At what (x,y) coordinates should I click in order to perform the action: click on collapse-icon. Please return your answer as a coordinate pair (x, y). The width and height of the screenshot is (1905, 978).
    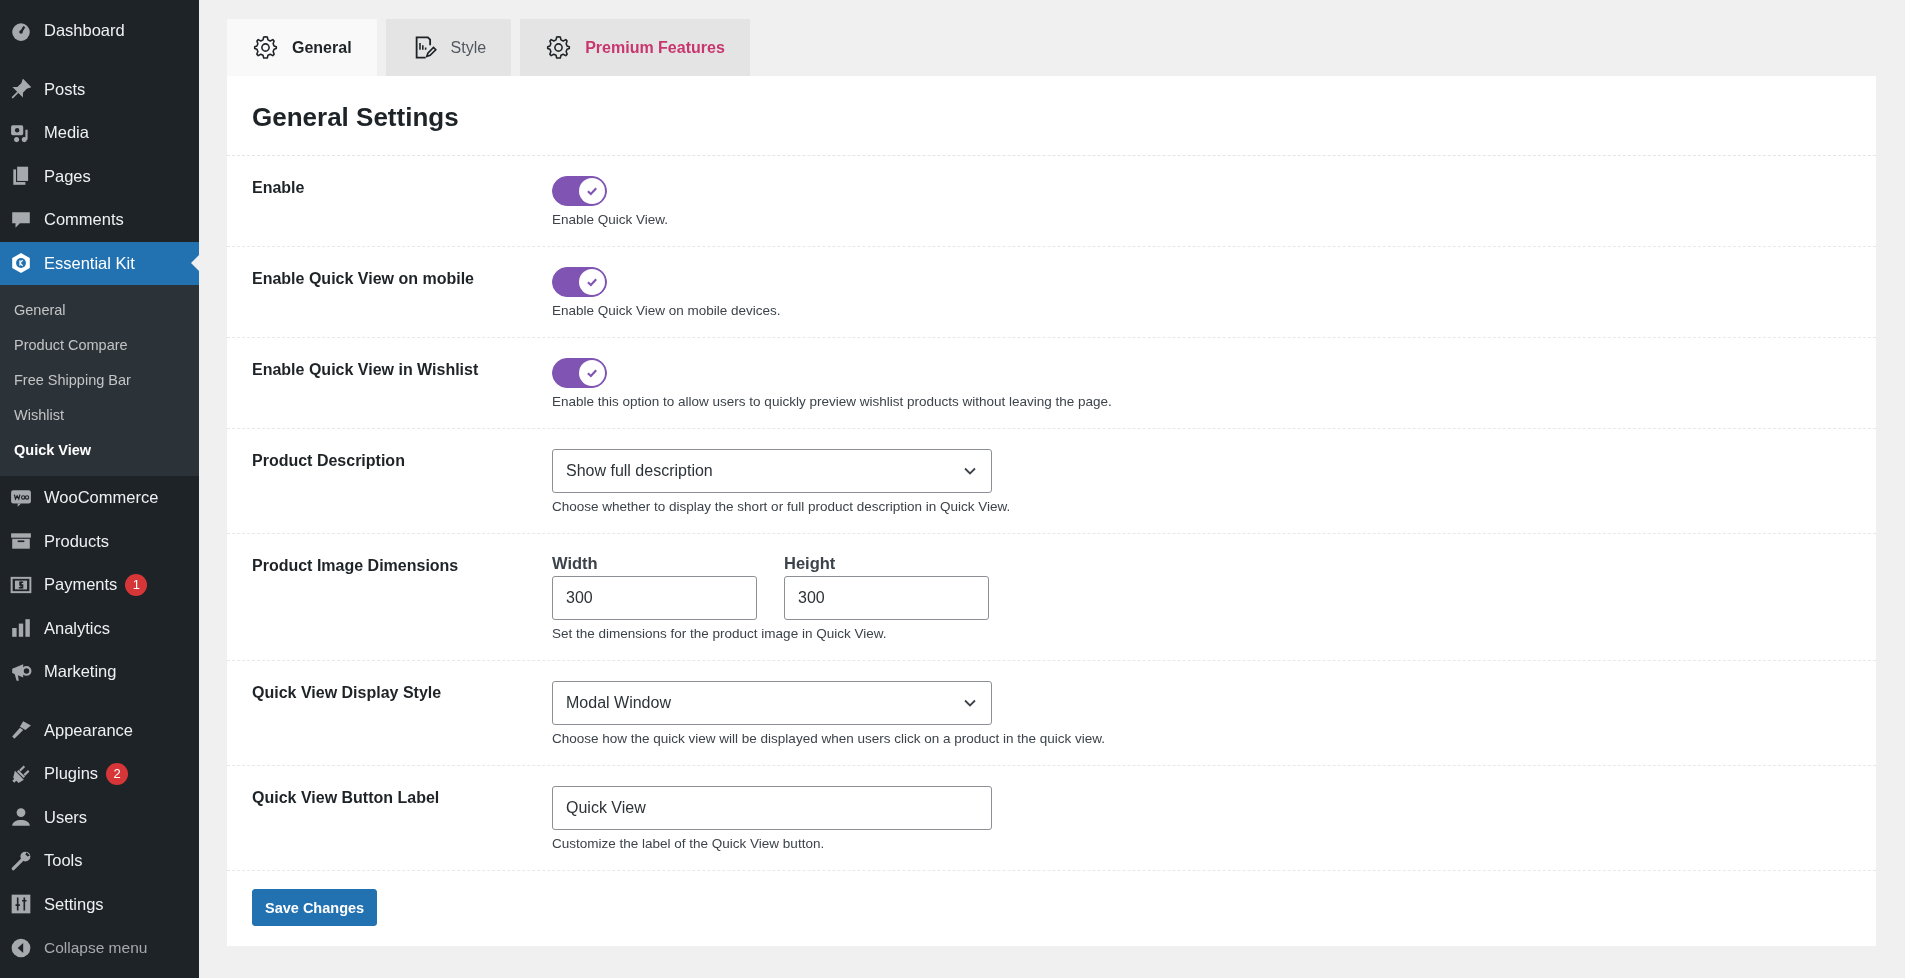
    Looking at the image, I should click on (21, 947).